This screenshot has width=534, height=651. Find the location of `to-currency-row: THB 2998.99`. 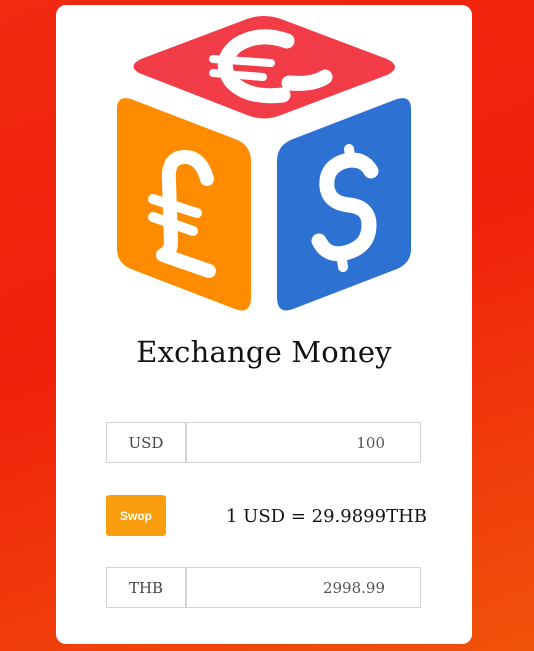

to-currency-row: THB 2998.99 is located at coordinates (264, 588).